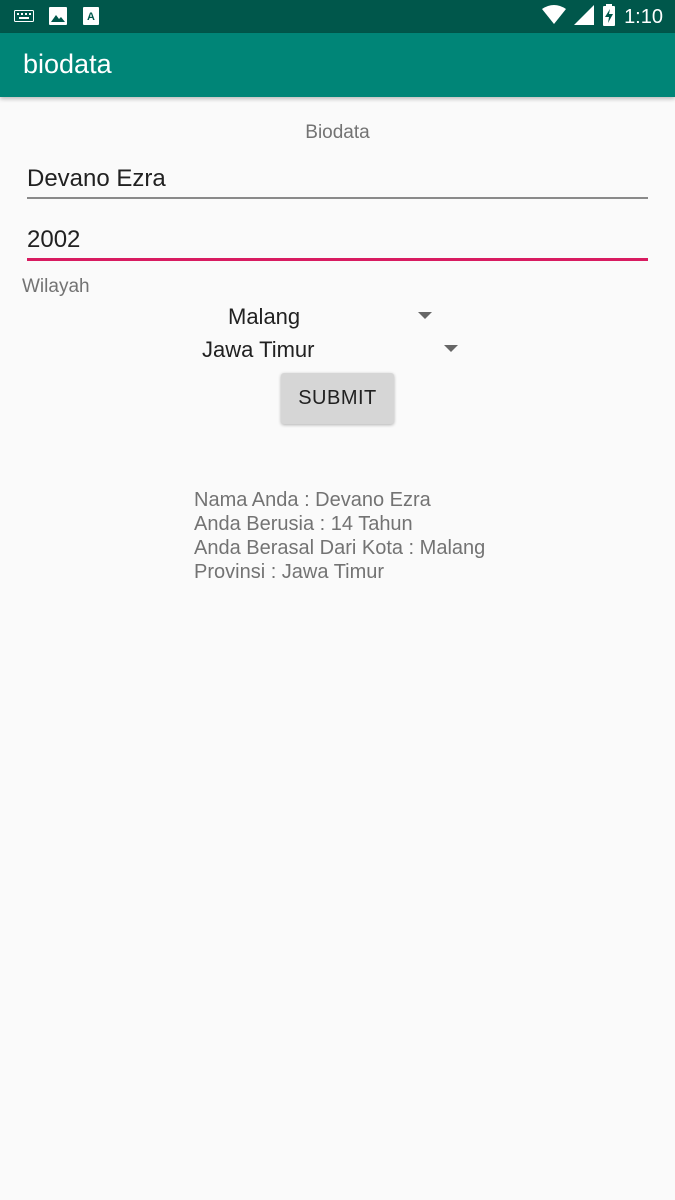  What do you see at coordinates (24, 18) in the screenshot?
I see `keyboard-icon` at bounding box center [24, 18].